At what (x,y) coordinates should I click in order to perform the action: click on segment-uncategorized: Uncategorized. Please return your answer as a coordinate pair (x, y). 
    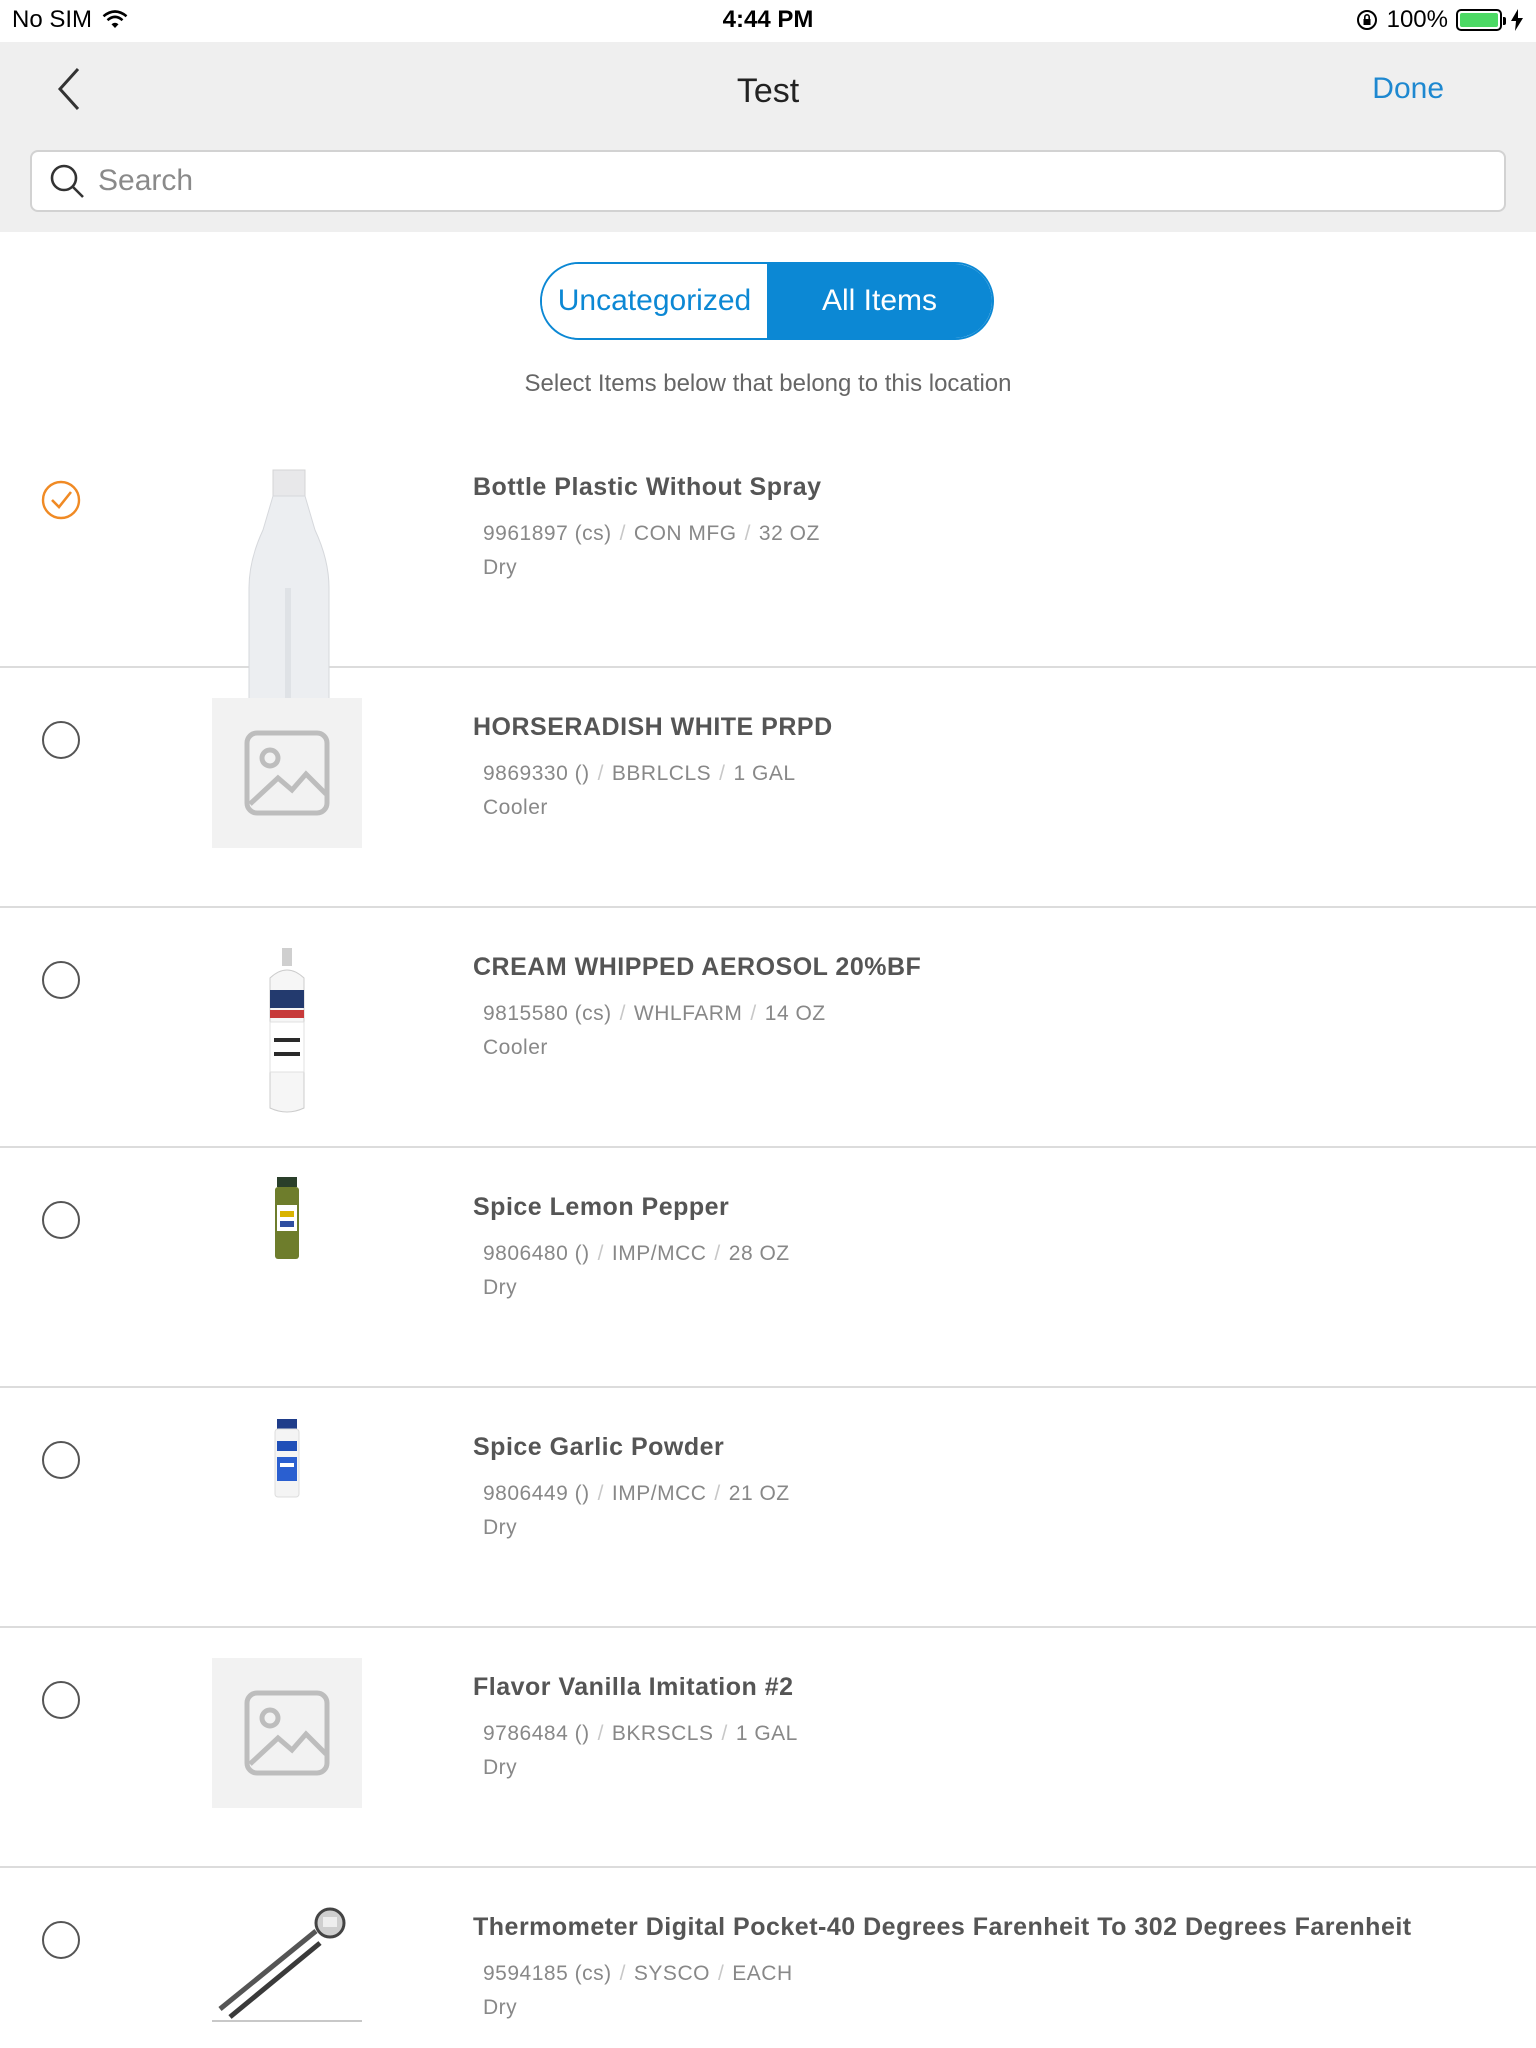
    Looking at the image, I should click on (654, 301).